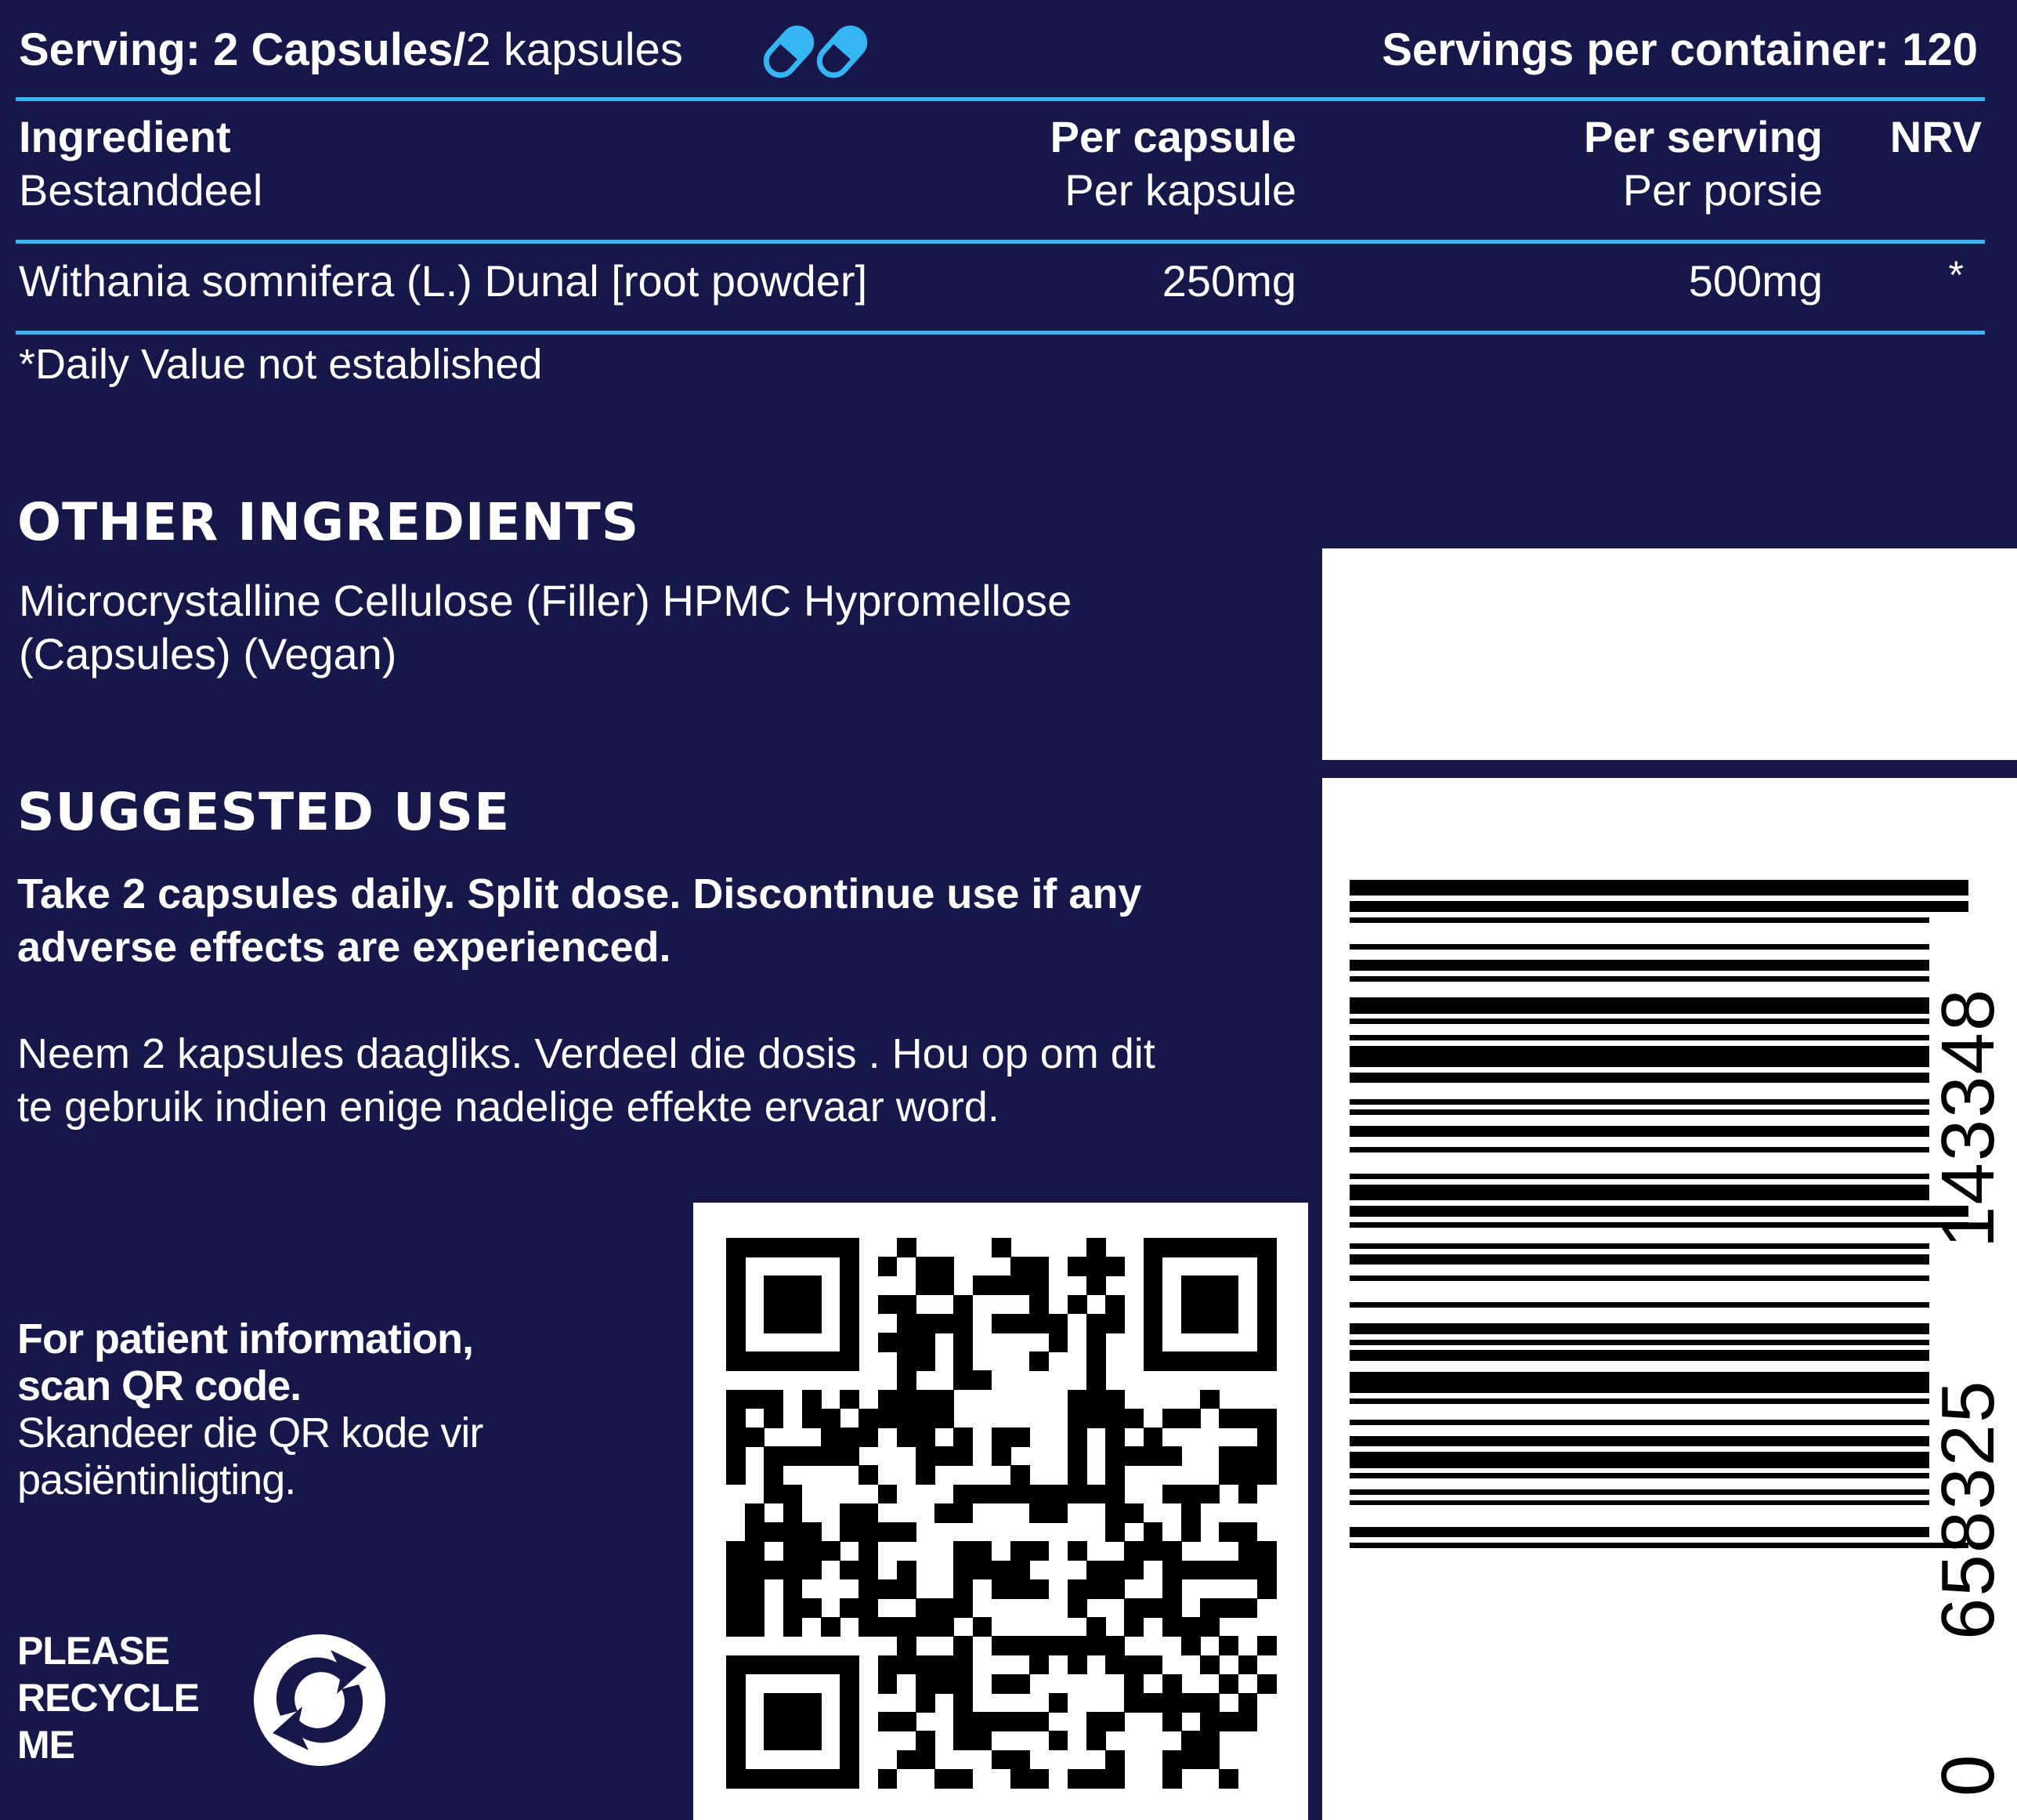 The width and height of the screenshot is (2017, 1820). Describe the element at coordinates (250, 1432) in the screenshot. I see `patient-info-line3: Skandeer die QR kode vir` at that location.